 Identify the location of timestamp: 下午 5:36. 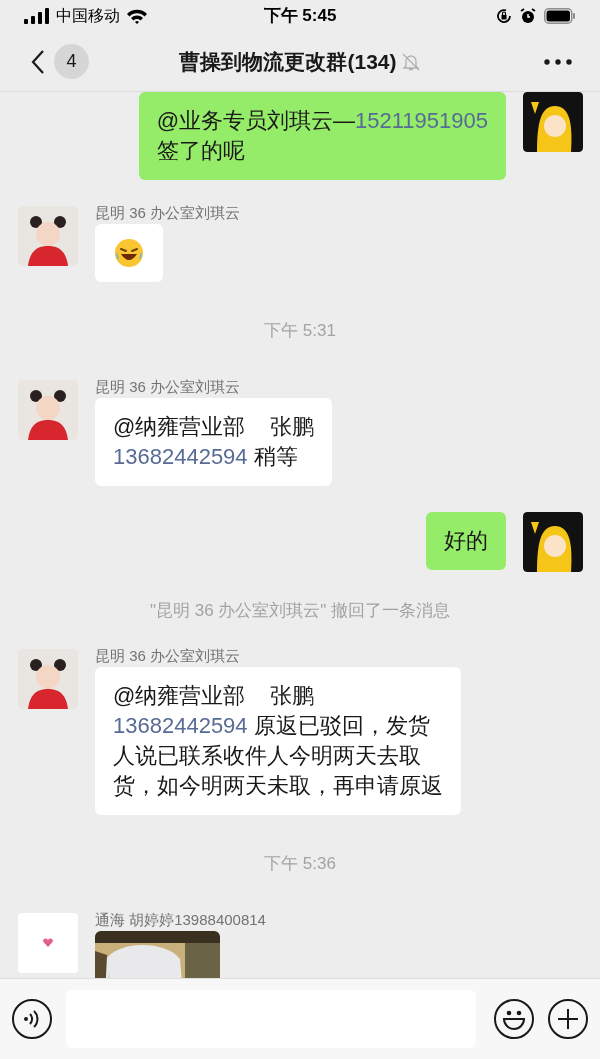
(300, 864).